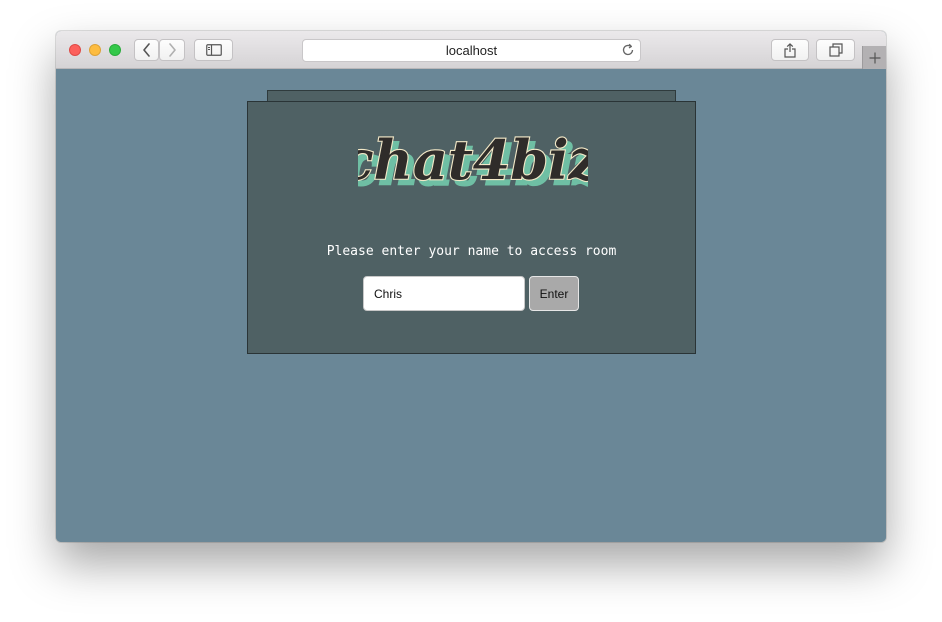  I want to click on back-chevron-icon, so click(146, 50).